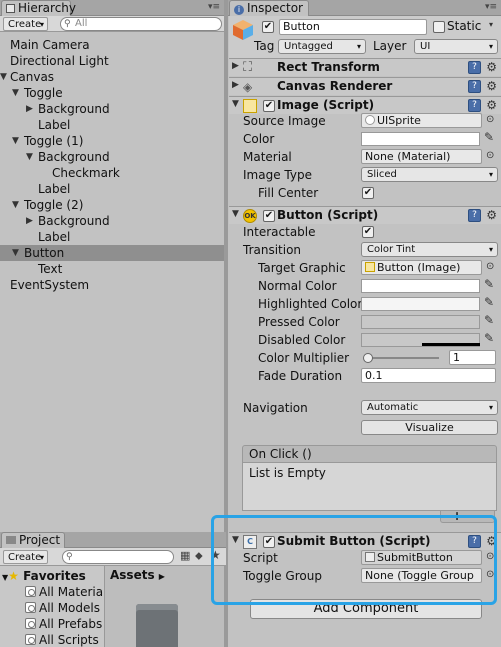 This screenshot has width=501, height=647. What do you see at coordinates (365, 105) in the screenshot?
I see `image-component-header: ▼ ✔ Image (Script) ? ⚙` at bounding box center [365, 105].